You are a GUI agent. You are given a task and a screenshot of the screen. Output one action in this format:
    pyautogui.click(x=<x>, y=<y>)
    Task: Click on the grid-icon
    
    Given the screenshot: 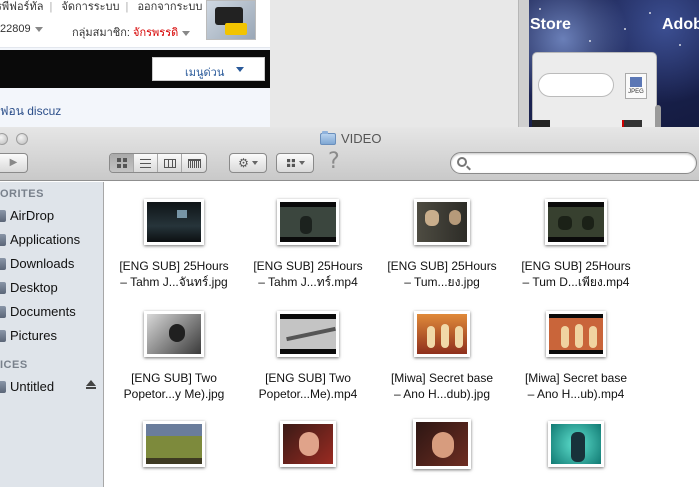 What is the action you would take?
    pyautogui.click(x=121, y=163)
    